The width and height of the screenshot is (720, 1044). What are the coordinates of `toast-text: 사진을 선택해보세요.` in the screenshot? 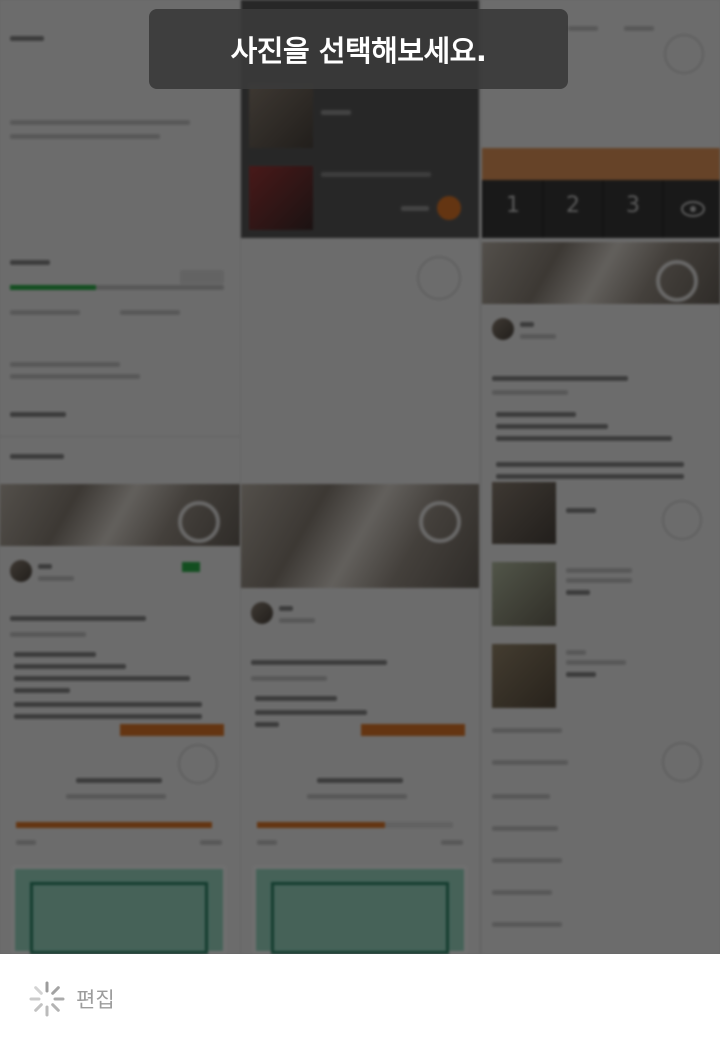 It's located at (358, 51).